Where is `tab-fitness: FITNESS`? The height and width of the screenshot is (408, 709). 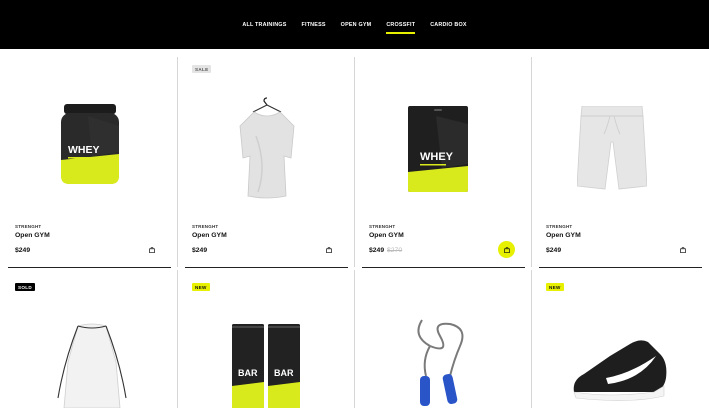
tab-fitness: FITNESS is located at coordinates (314, 25).